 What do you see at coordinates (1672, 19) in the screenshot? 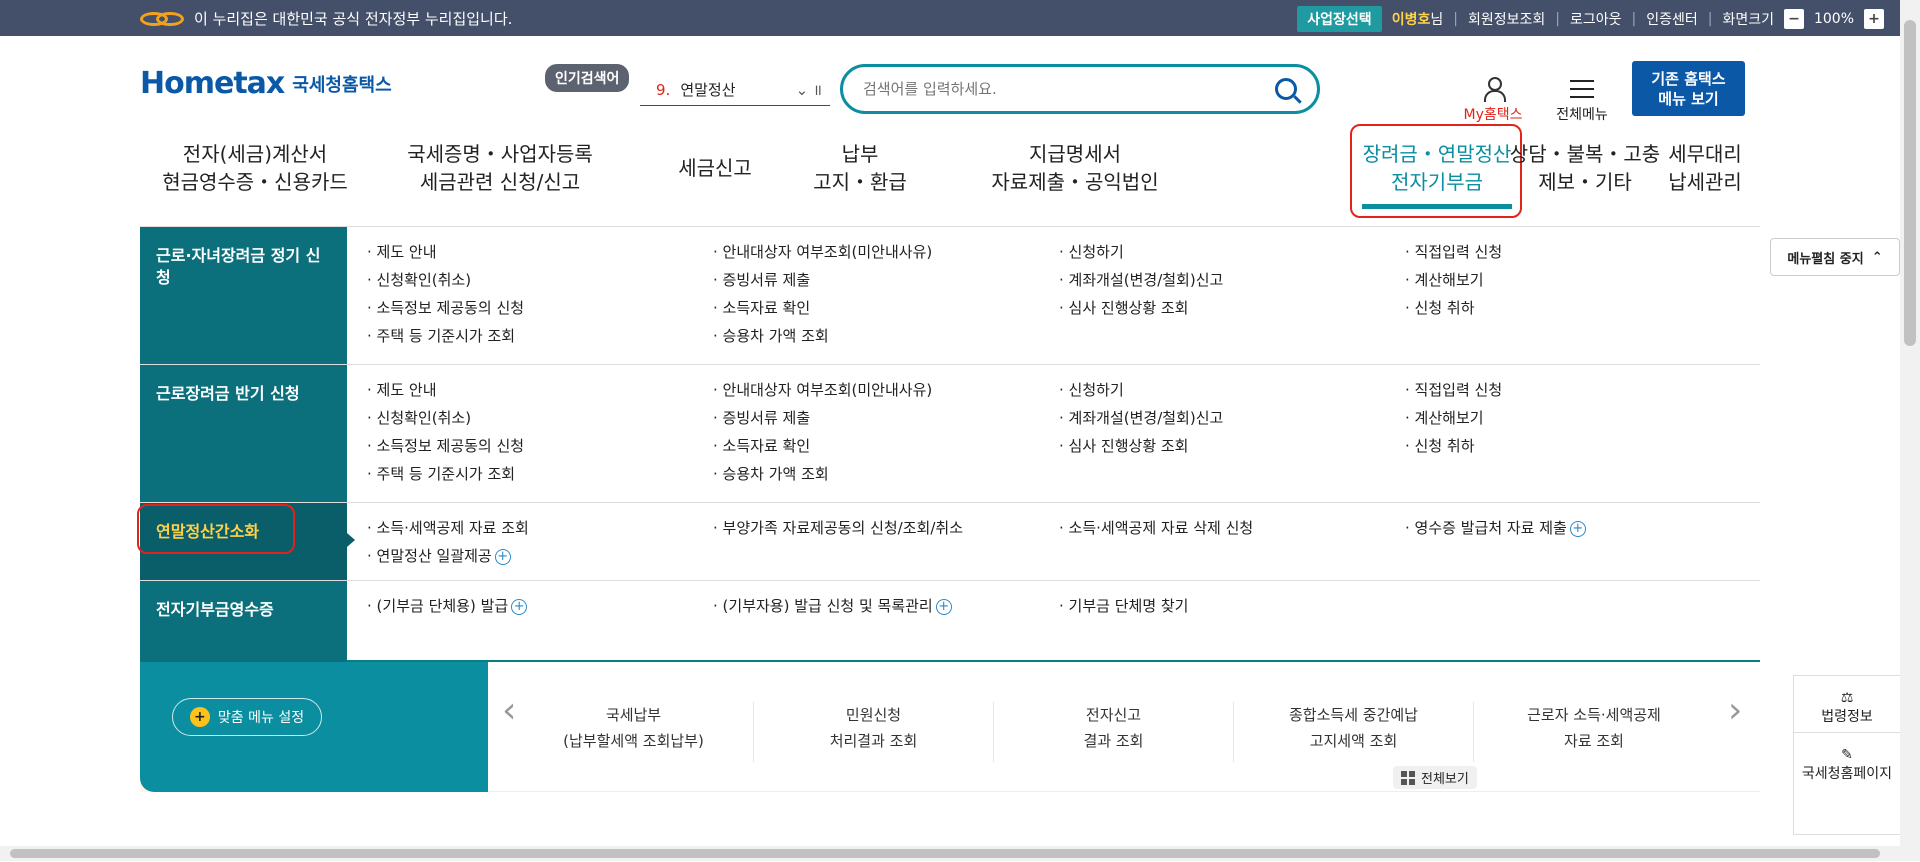
I see `cert-center-link: 인증센터` at bounding box center [1672, 19].